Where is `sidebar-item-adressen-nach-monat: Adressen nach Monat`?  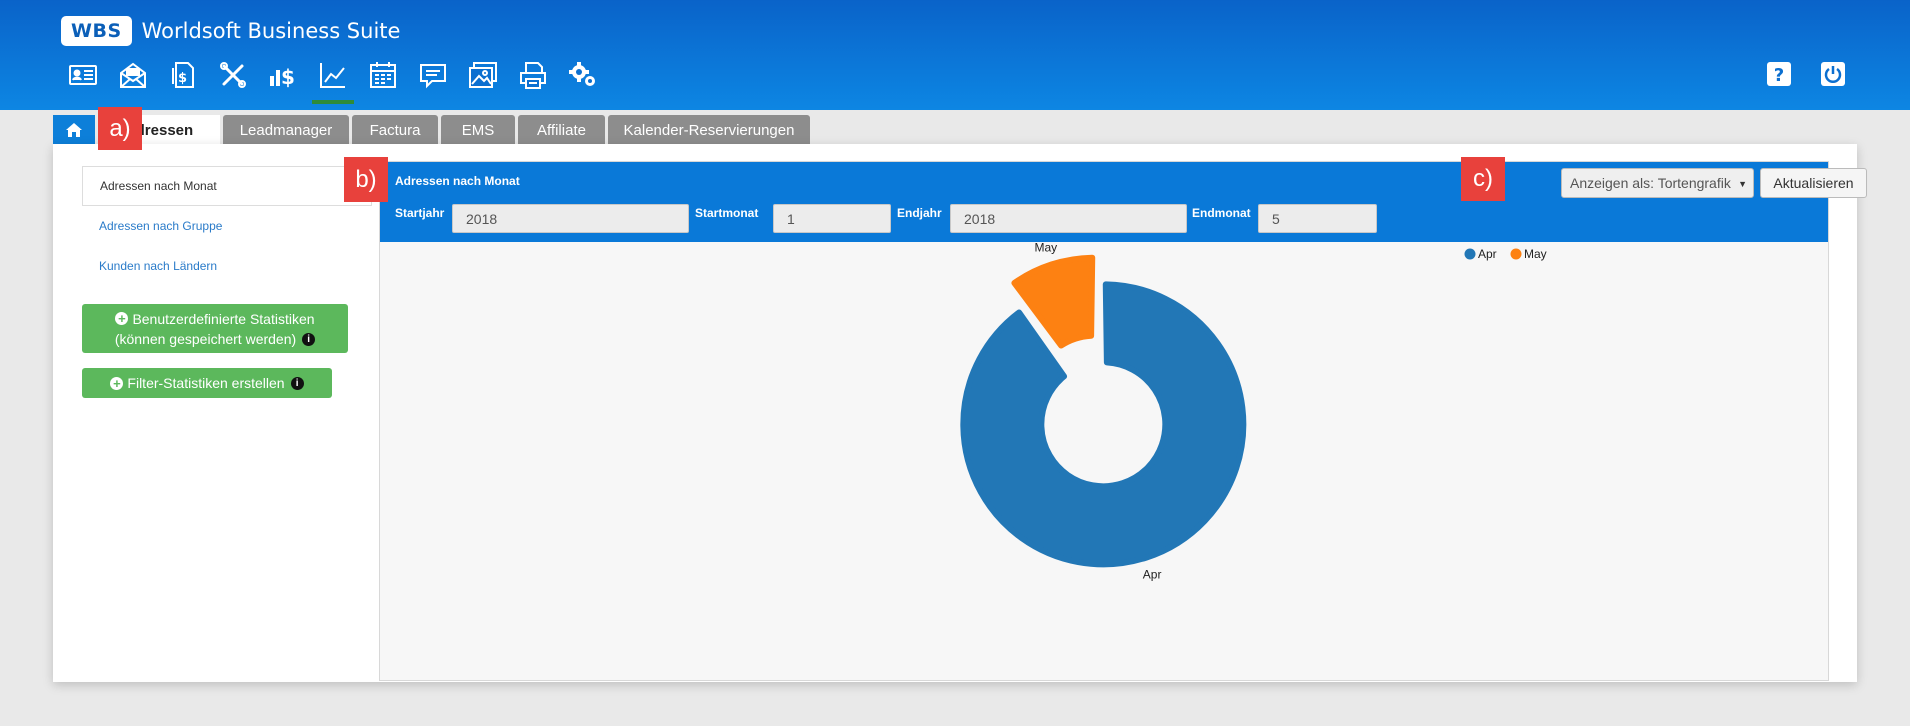 sidebar-item-adressen-nach-monat: Adressen nach Monat is located at coordinates (227, 186).